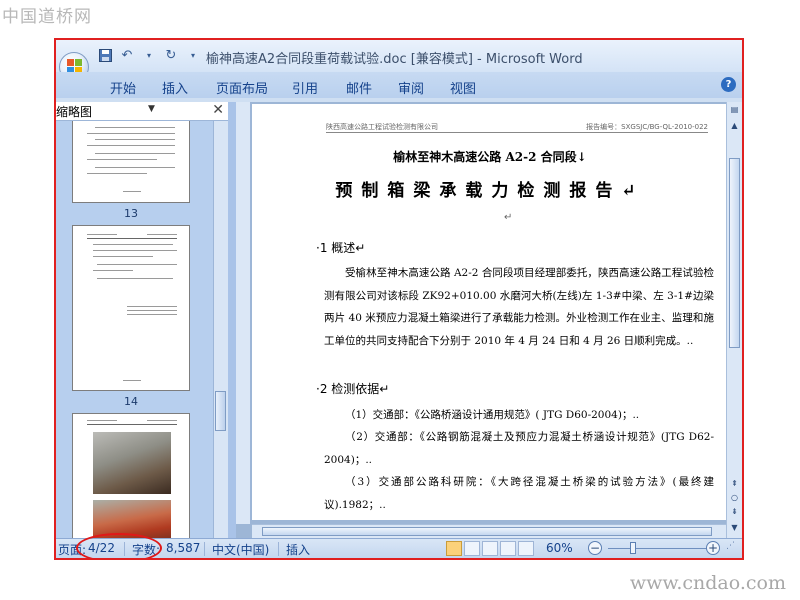 The height and width of the screenshot is (600, 800). I want to click on select-browse-object-icon: ○, so click(734, 497).